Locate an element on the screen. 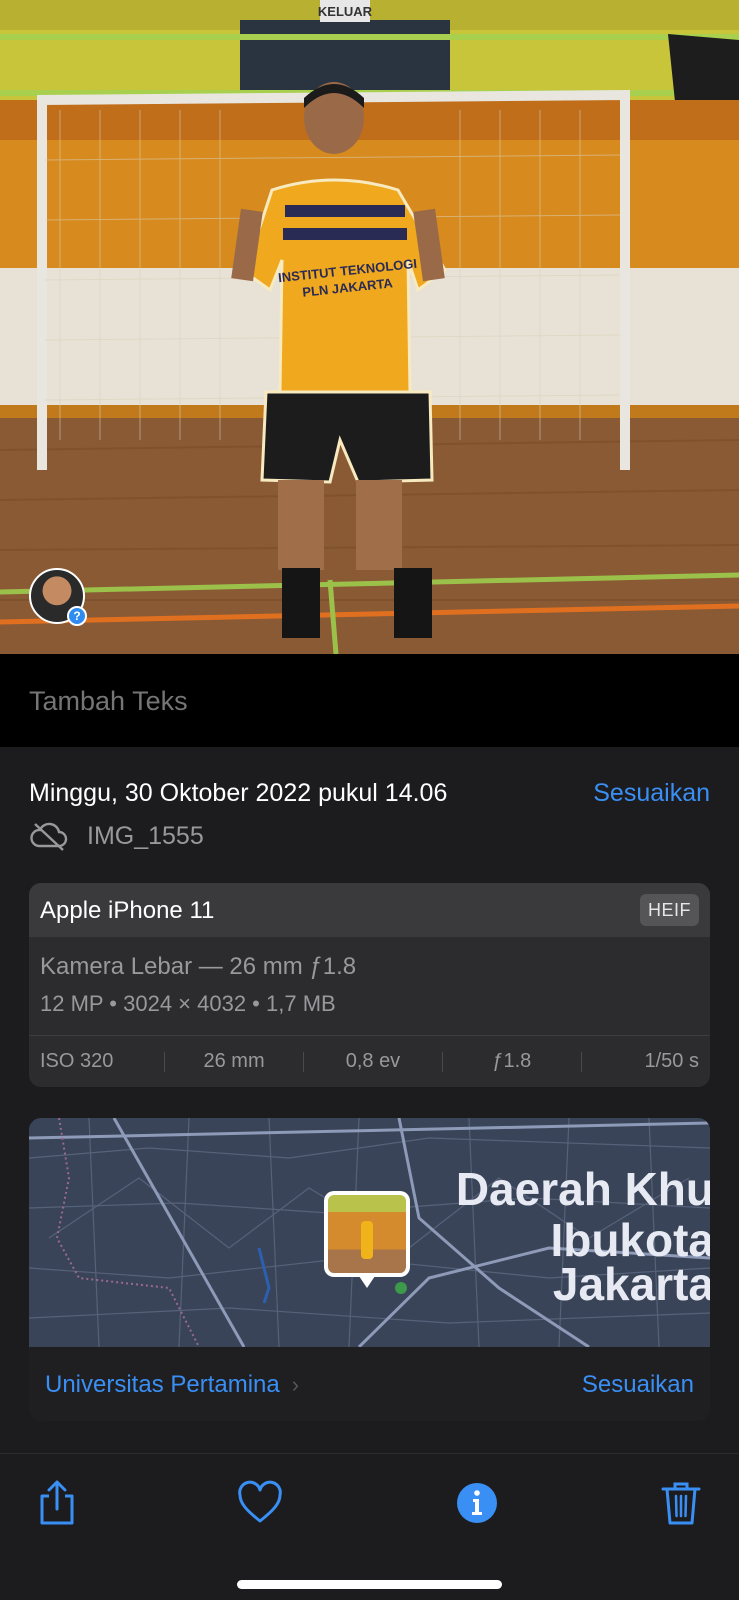 Image resolution: width=739 pixels, height=1600 pixels. photo-thumbnail is located at coordinates (367, 1234).